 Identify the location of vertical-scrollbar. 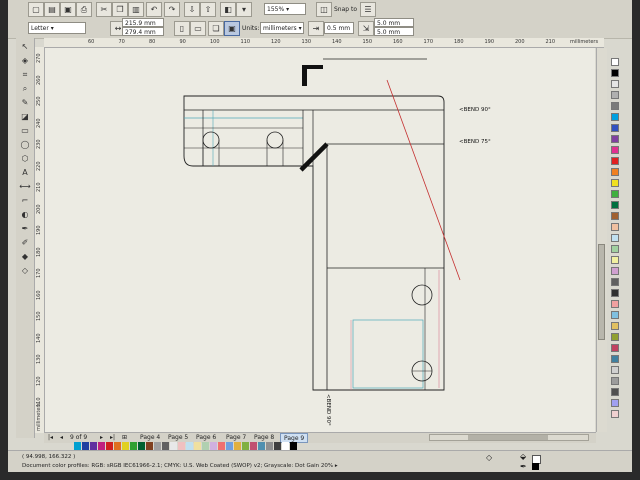
(601, 240).